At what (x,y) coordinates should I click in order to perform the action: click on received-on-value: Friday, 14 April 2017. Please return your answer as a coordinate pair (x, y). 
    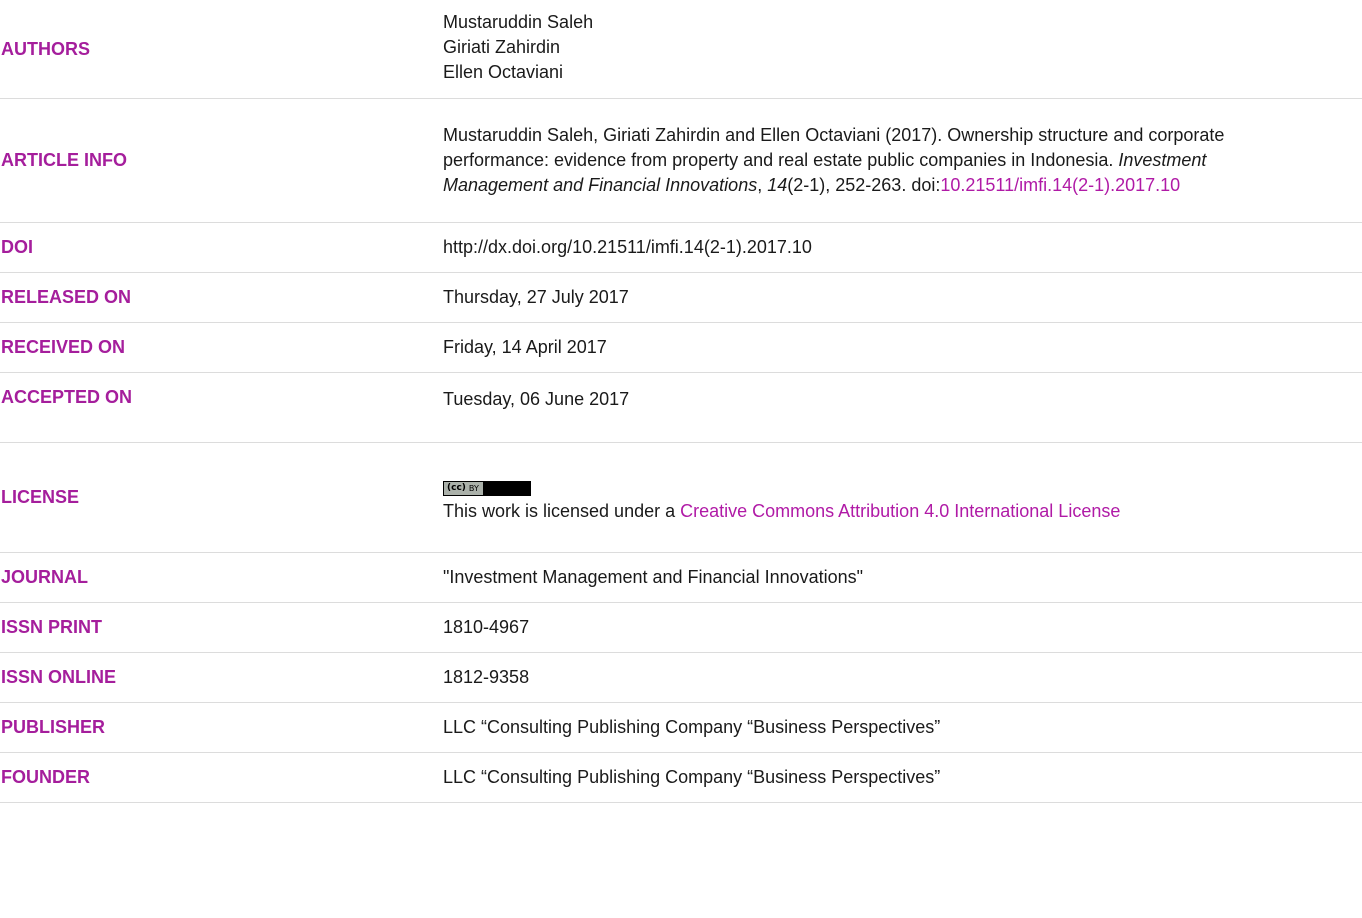
    Looking at the image, I should click on (525, 347).